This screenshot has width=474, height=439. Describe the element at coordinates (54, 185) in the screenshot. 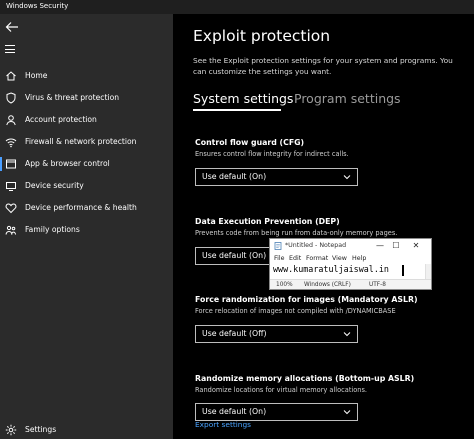

I see `sidebar-item-label: Device security` at that location.